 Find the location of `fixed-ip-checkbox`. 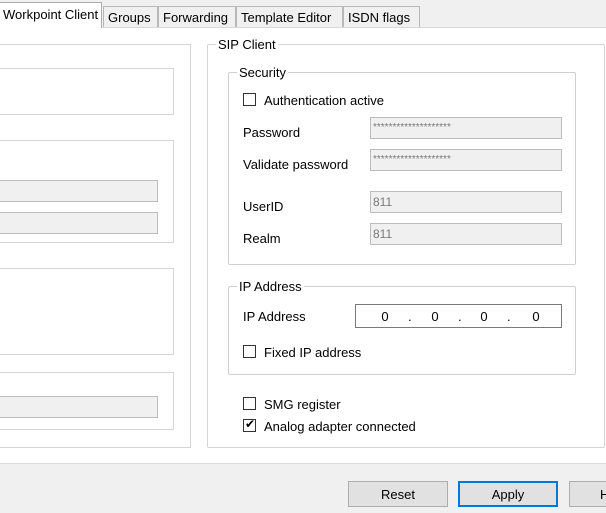

fixed-ip-checkbox is located at coordinates (249, 351).